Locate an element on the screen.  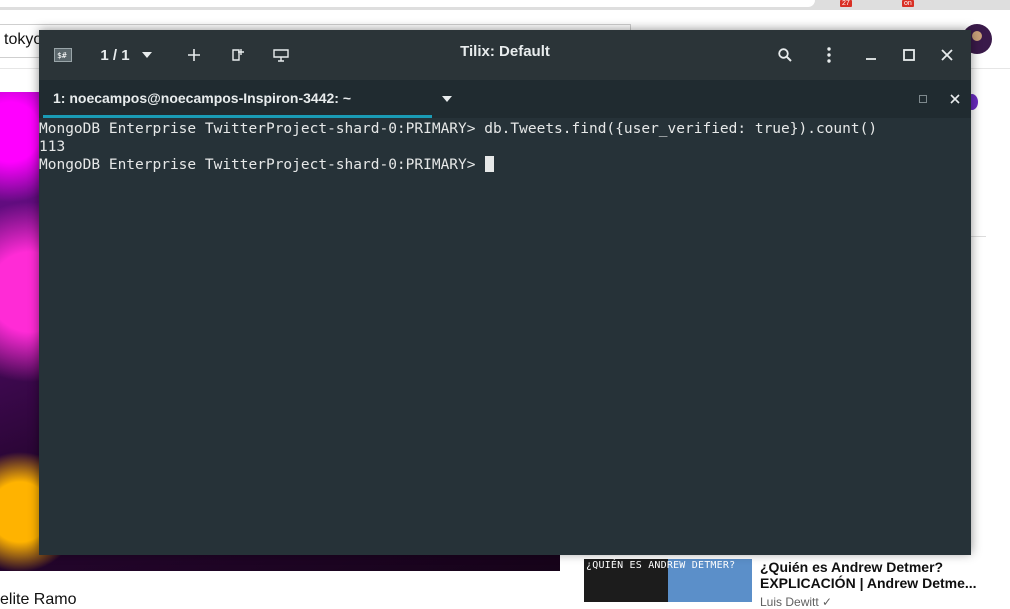
search-icon is located at coordinates (785, 55).